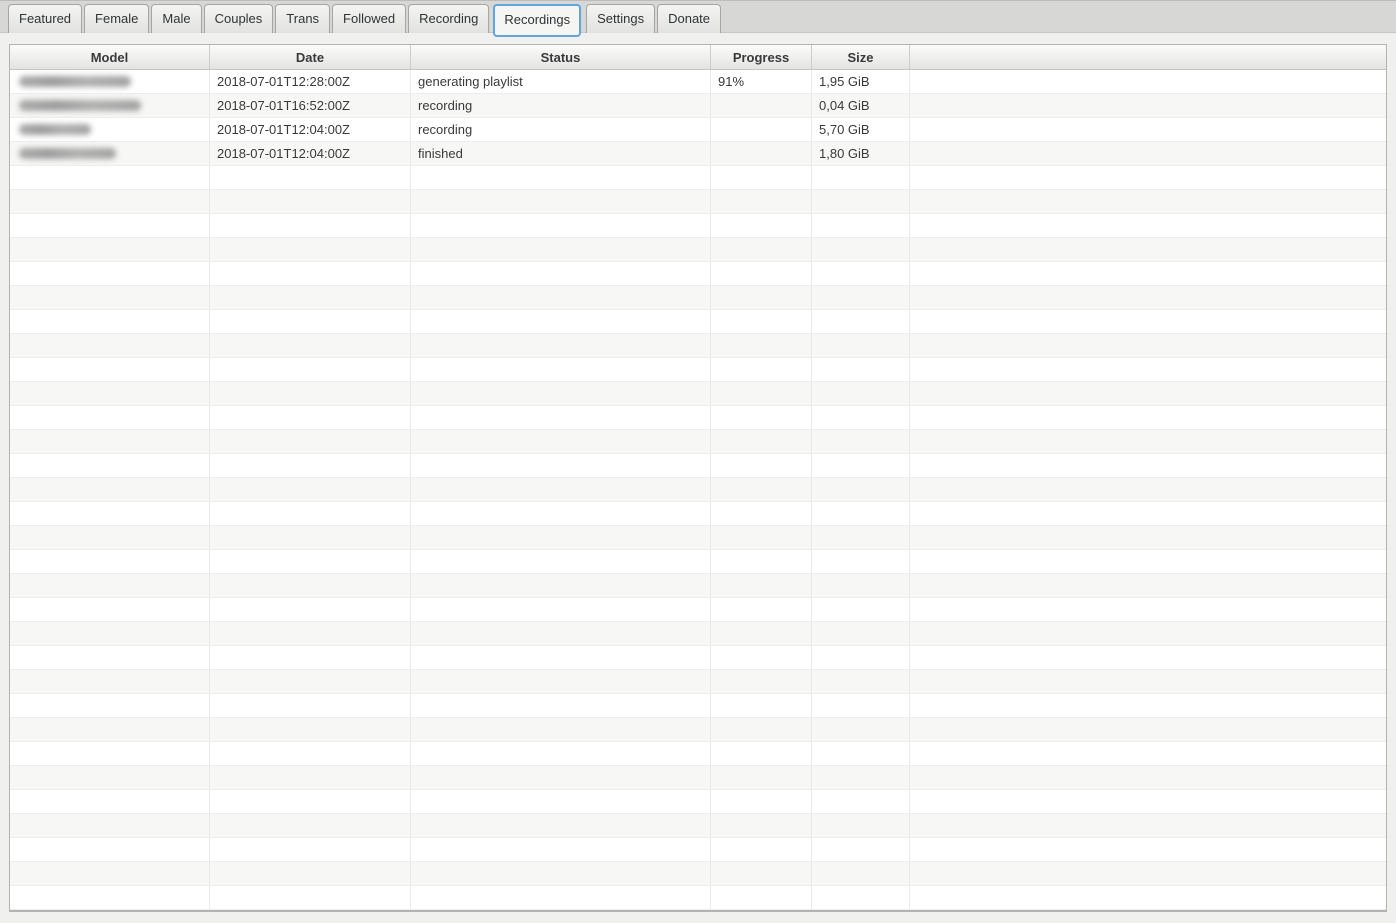 This screenshot has height=923, width=1396. What do you see at coordinates (698, 130) in the screenshot?
I see `table-row: 2018-07-01T12:04:00Z recording 5,70 GiB` at bounding box center [698, 130].